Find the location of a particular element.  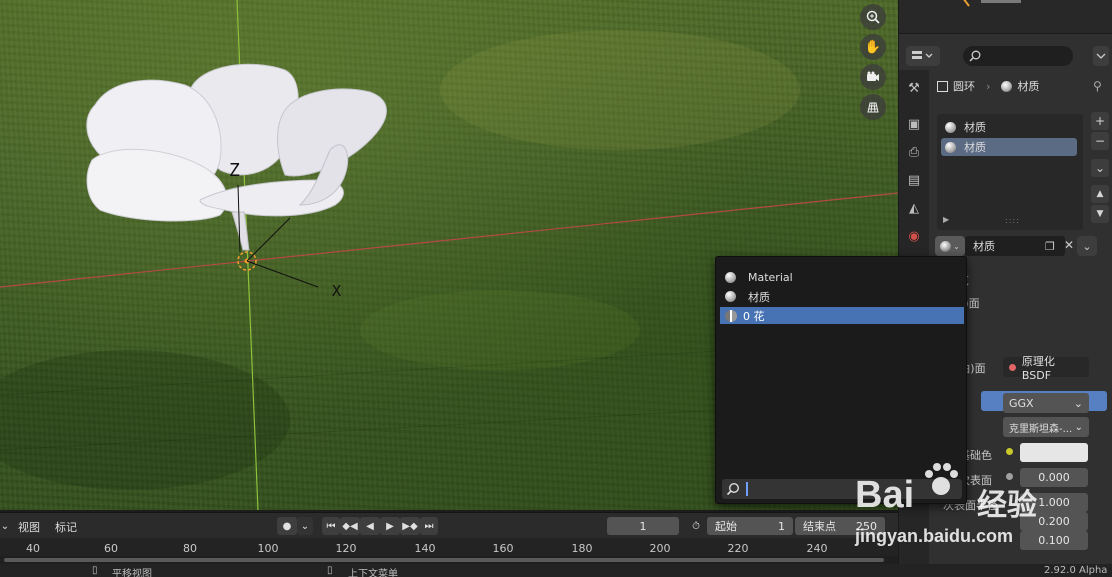

prev-keyframe-button: ◆◀ is located at coordinates (350, 526).